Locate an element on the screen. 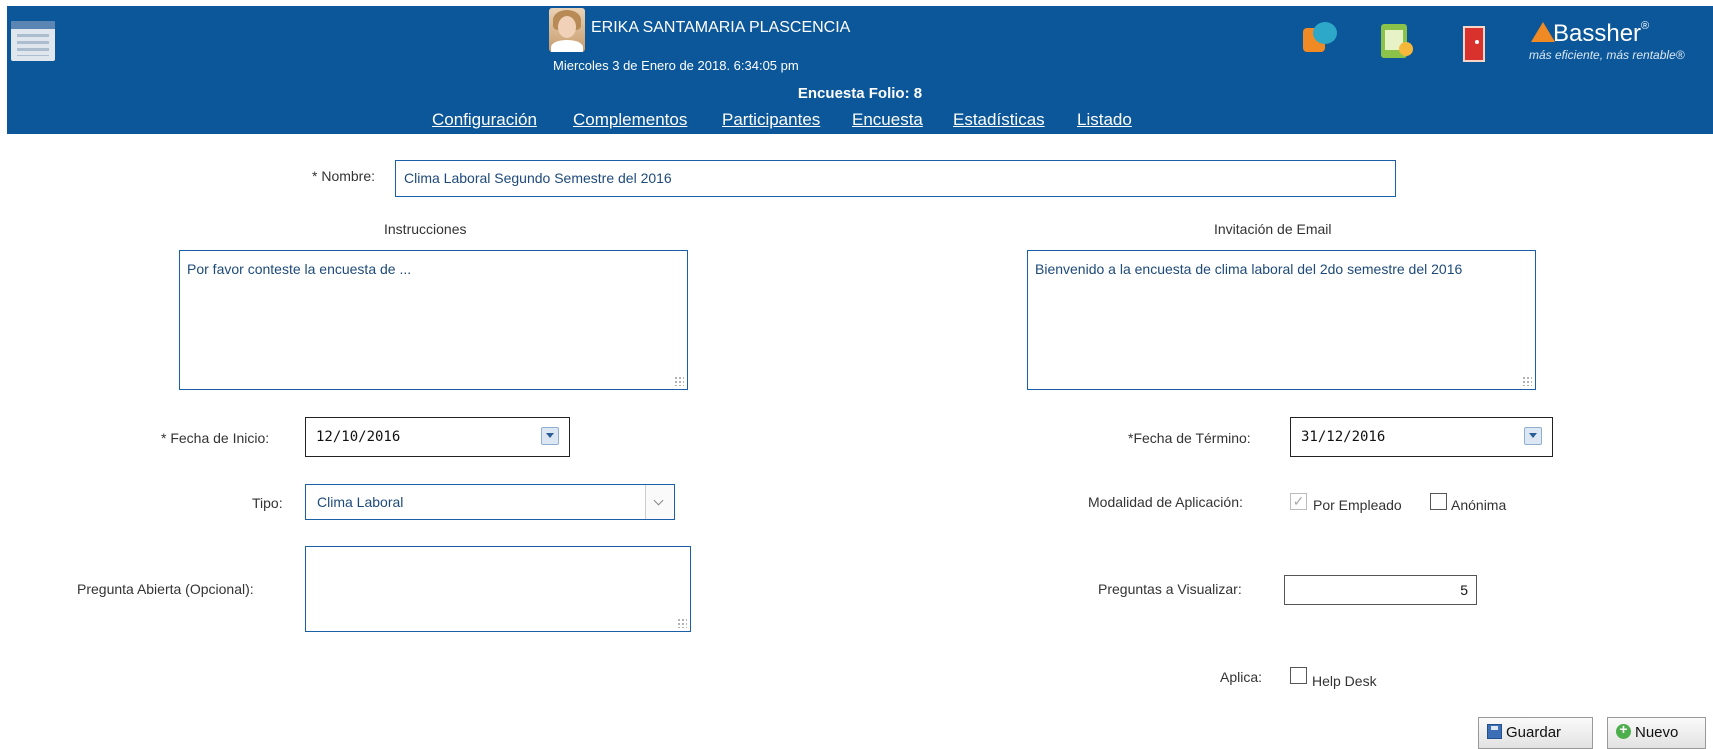  fecha-inicio-label: * Fecha de Inicio: is located at coordinates (215, 438).